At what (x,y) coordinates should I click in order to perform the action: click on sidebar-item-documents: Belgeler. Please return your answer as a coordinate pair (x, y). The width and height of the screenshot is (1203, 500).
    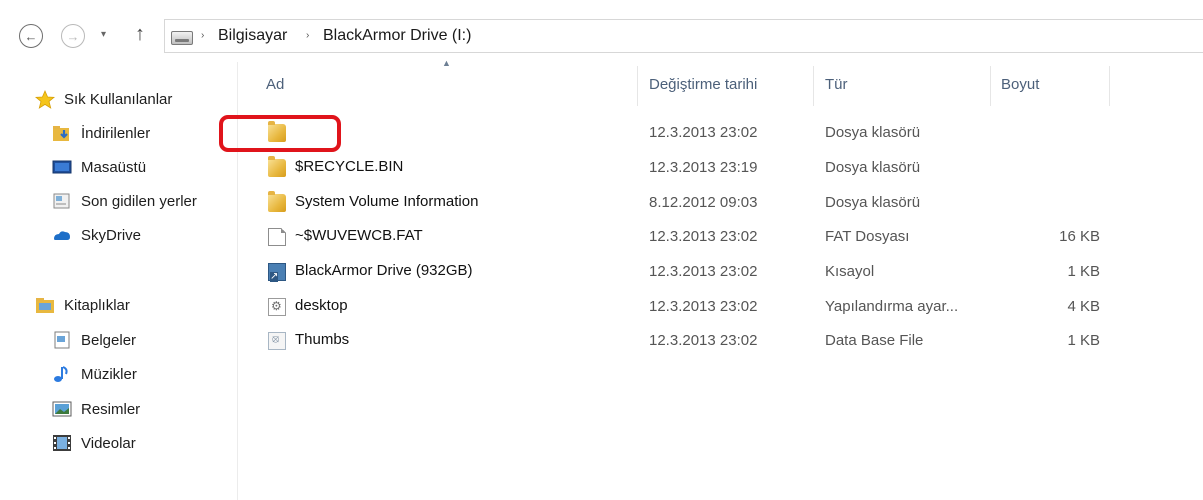
    Looking at the image, I should click on (94, 340).